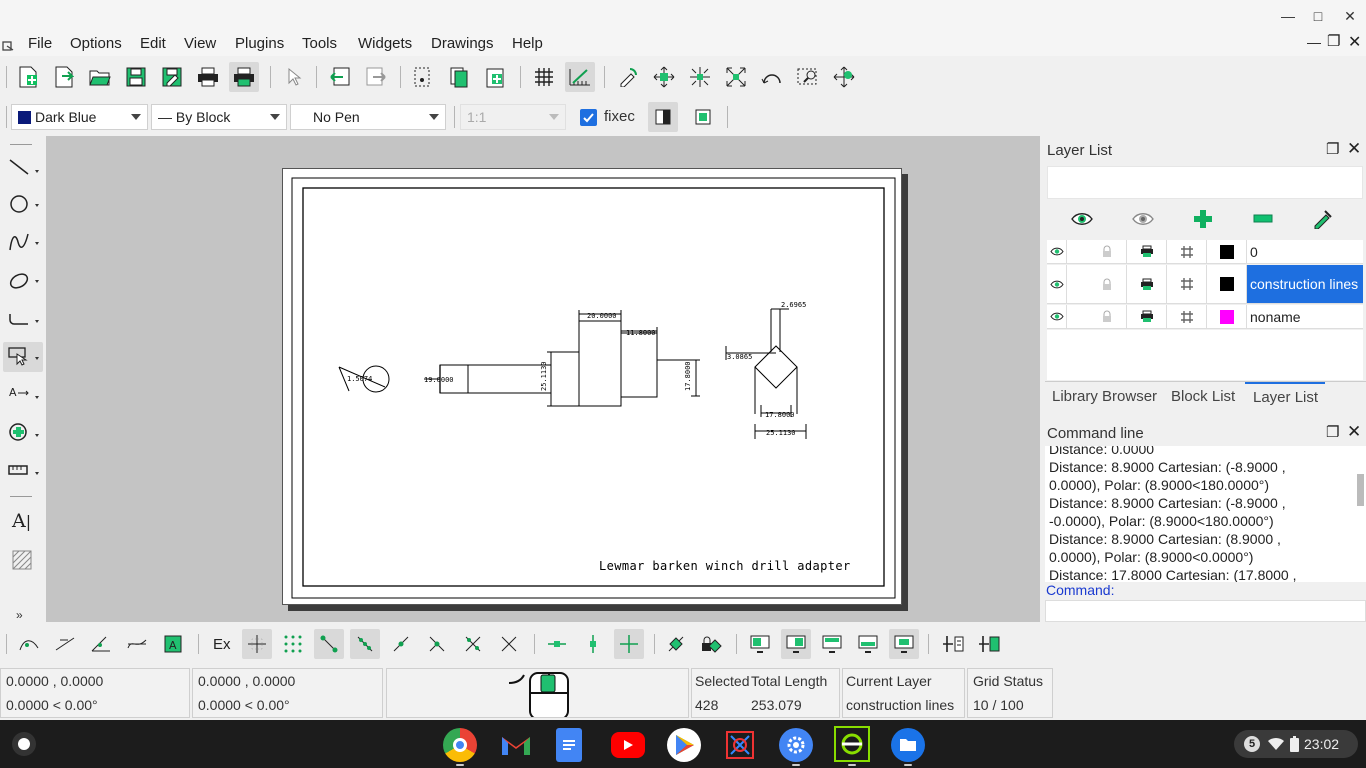 The width and height of the screenshot is (1366, 768). I want to click on snap-endpoint-icon, so click(329, 644).